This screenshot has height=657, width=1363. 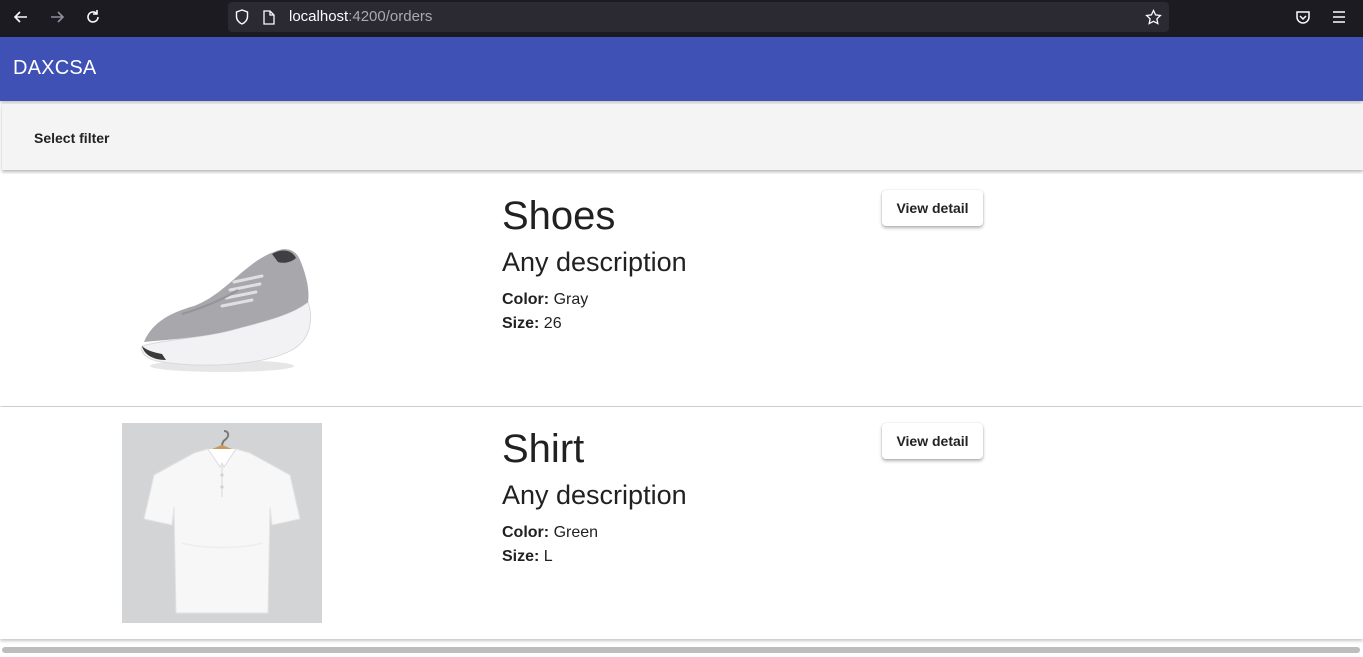 What do you see at coordinates (390, 16) in the screenshot?
I see `url-path: :4200/orders` at bounding box center [390, 16].